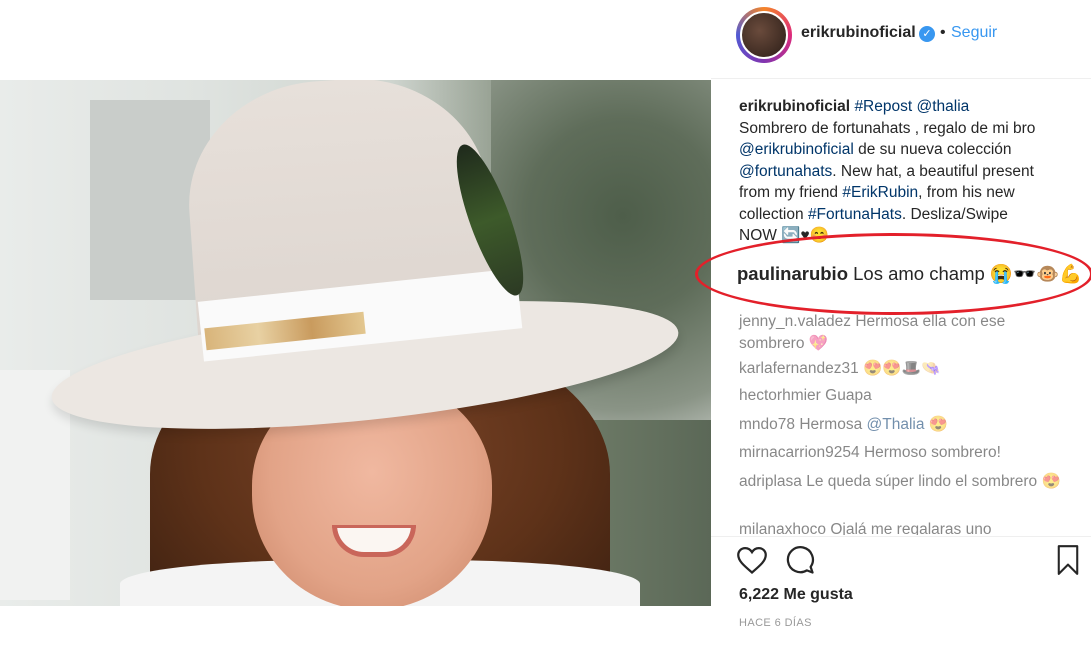 The height and width of the screenshot is (652, 1091). What do you see at coordinates (800, 560) in the screenshot?
I see `comment-bubble-icon` at bounding box center [800, 560].